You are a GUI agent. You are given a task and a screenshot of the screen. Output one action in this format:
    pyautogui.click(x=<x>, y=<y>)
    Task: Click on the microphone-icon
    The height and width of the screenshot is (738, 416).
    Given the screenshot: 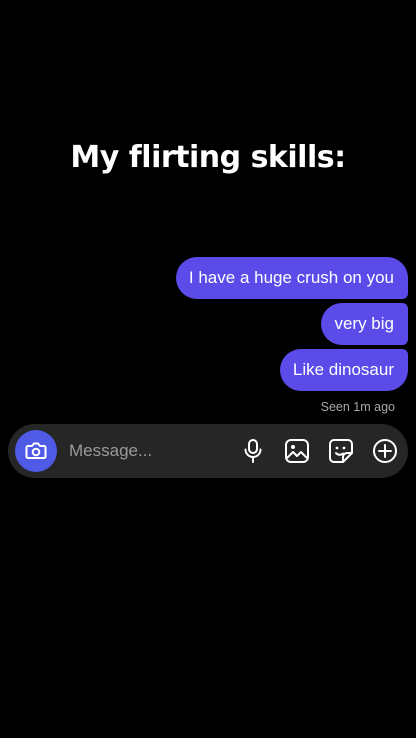 What is the action you would take?
    pyautogui.click(x=253, y=451)
    